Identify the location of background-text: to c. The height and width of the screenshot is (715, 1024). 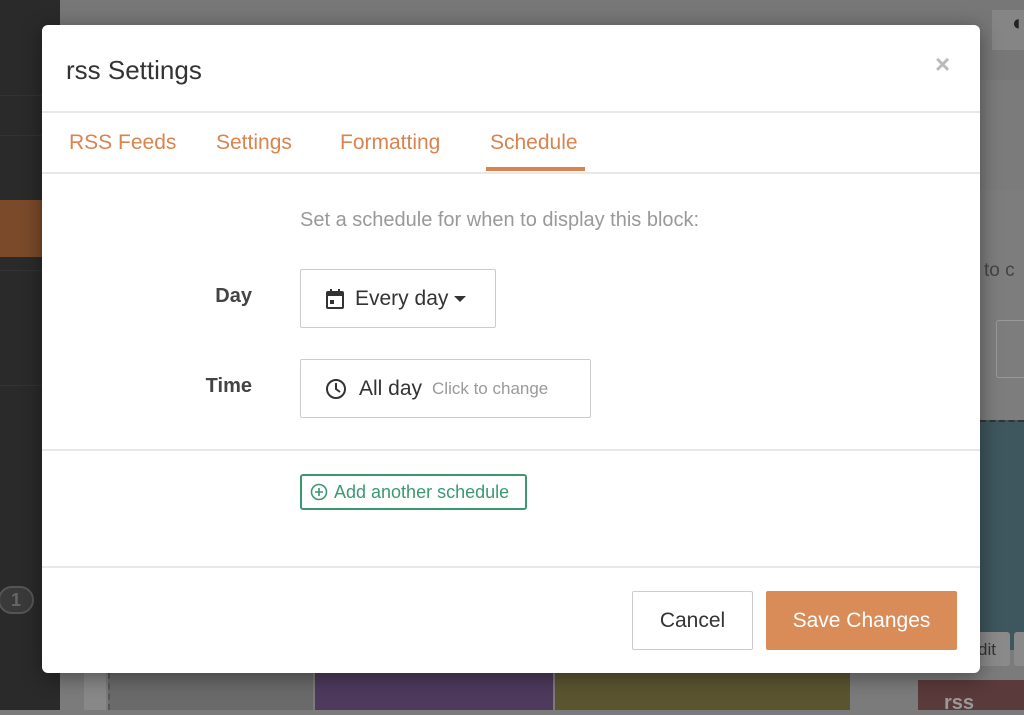
(999, 270).